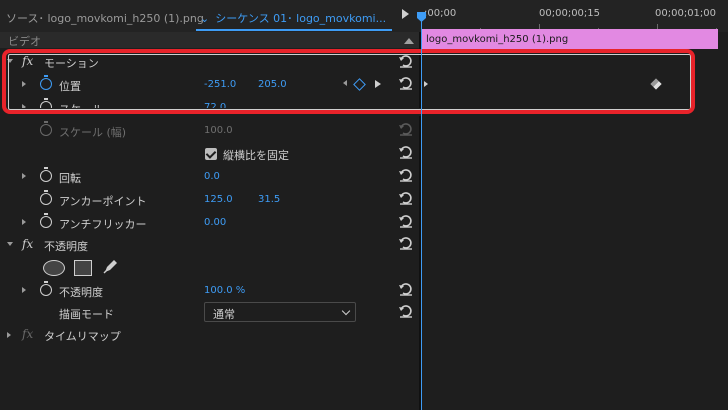 This screenshot has width=728, height=410. Describe the element at coordinates (83, 268) in the screenshot. I see `rectangle-mask-icon` at that location.